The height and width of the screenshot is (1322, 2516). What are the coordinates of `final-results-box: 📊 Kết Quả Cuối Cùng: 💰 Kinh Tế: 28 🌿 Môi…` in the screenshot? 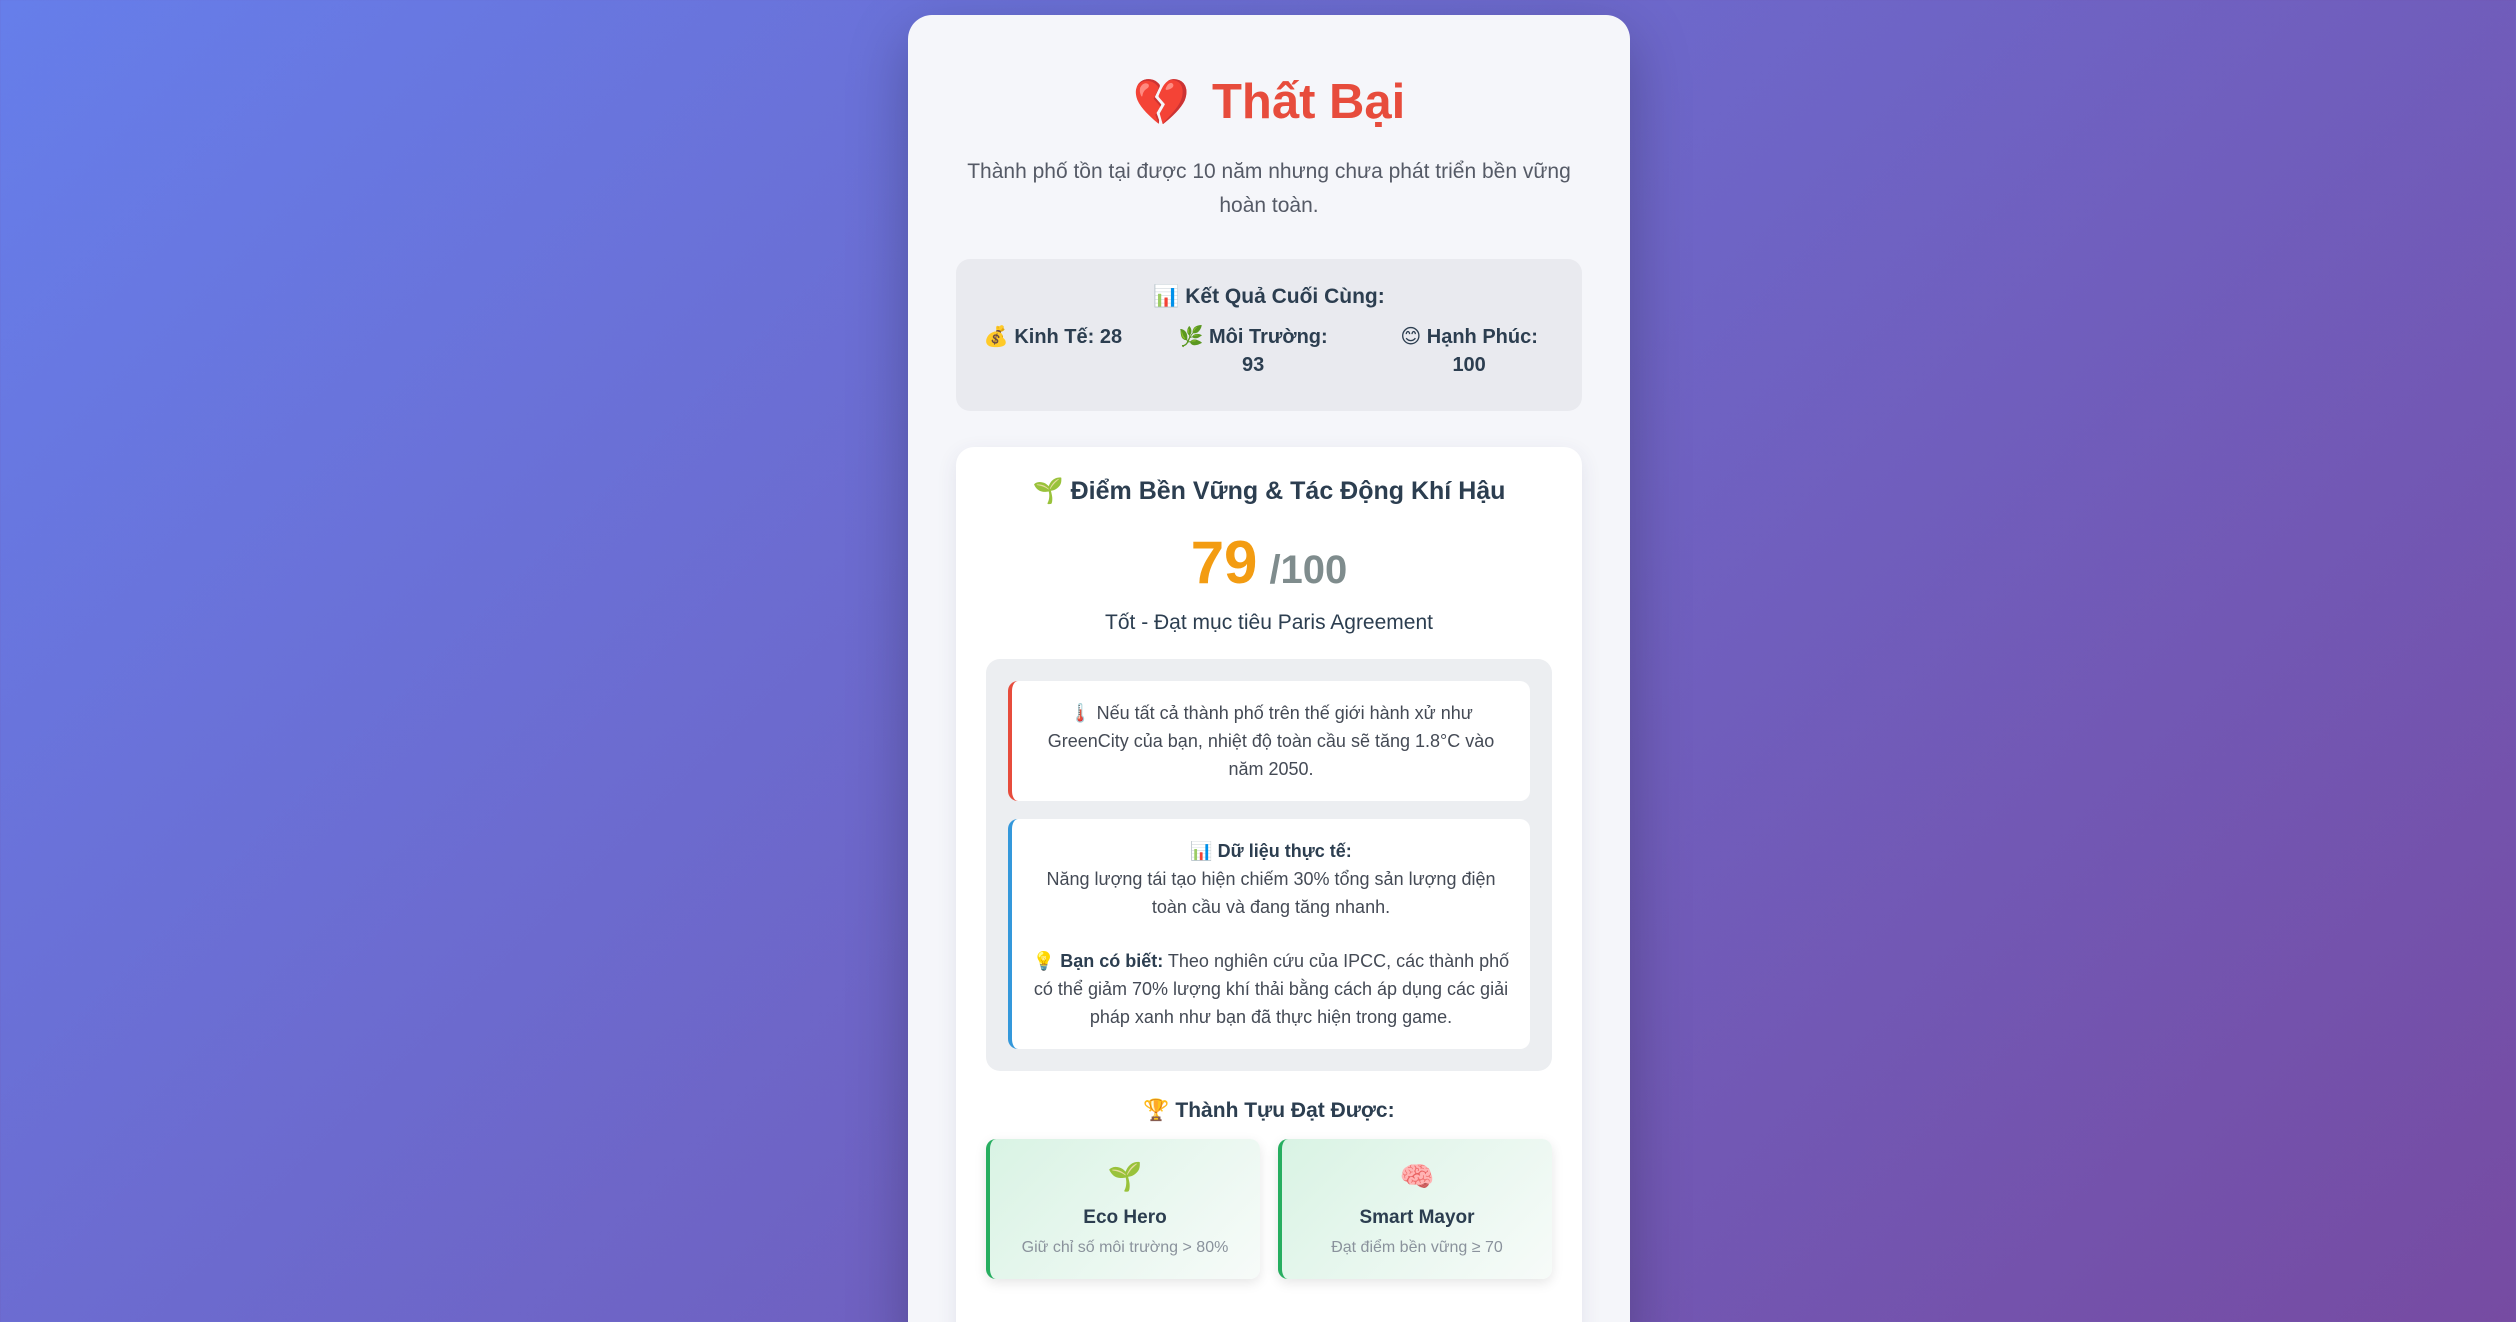 It's located at (1269, 335).